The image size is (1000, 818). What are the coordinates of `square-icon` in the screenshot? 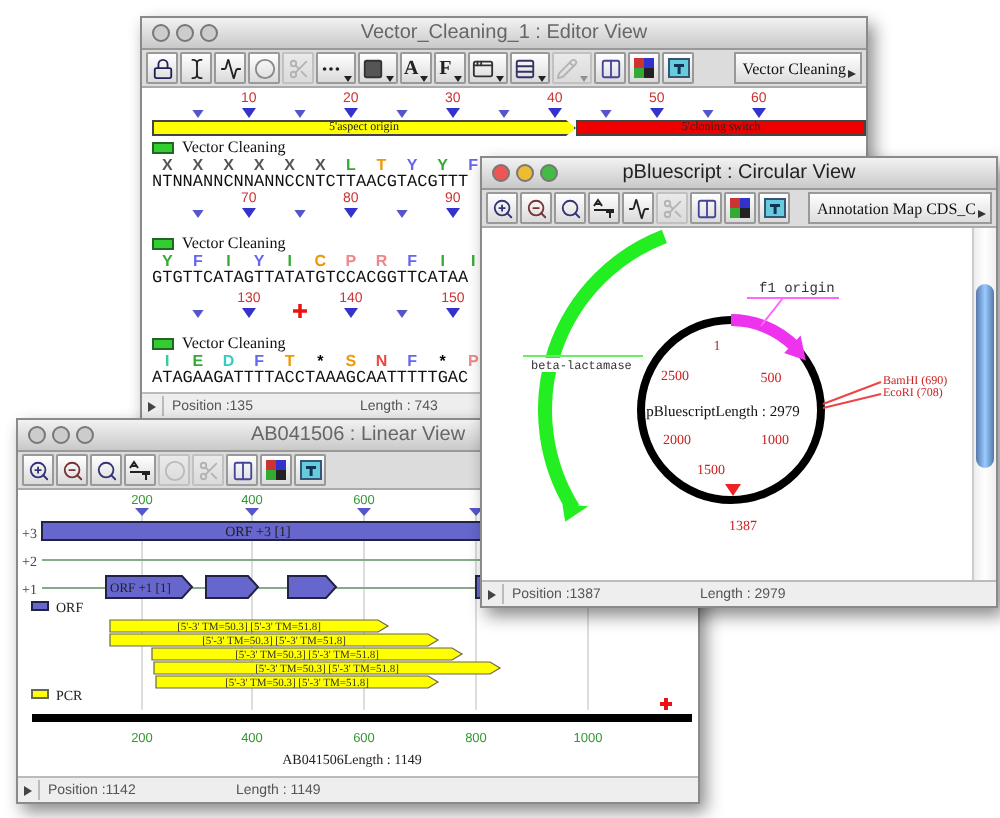 It's located at (373, 68).